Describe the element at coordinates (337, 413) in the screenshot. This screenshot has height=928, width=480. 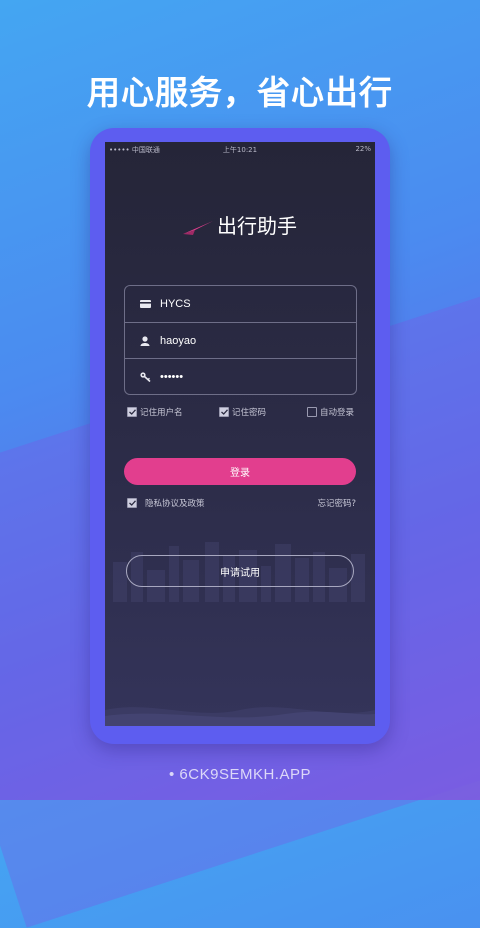
I see `auto-login-label: 自动登录` at that location.